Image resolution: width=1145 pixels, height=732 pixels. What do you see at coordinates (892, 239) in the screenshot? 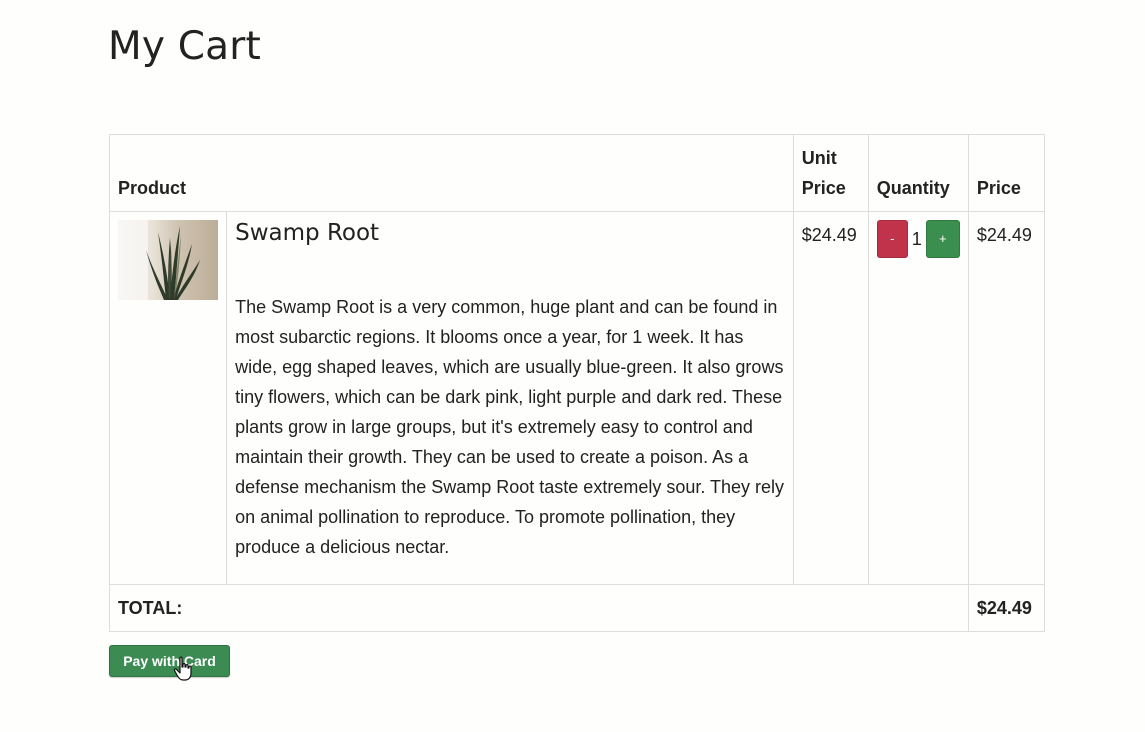
I see `decrement-button: -` at bounding box center [892, 239].